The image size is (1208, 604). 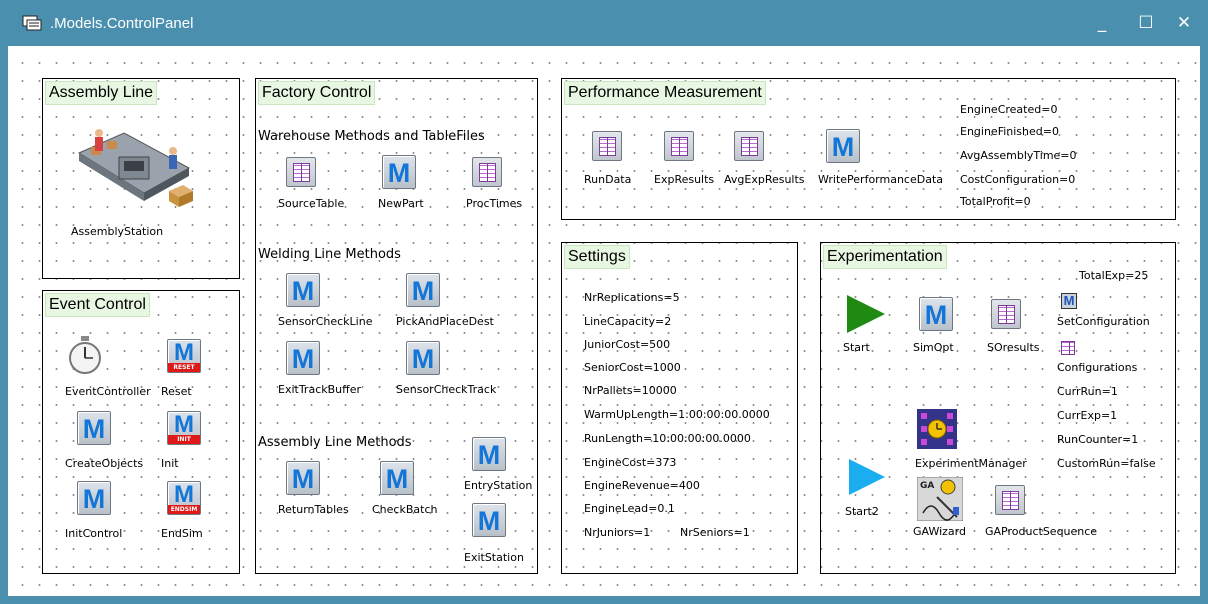 I want to click on factory-control-title: Factory Control, so click(x=317, y=93).